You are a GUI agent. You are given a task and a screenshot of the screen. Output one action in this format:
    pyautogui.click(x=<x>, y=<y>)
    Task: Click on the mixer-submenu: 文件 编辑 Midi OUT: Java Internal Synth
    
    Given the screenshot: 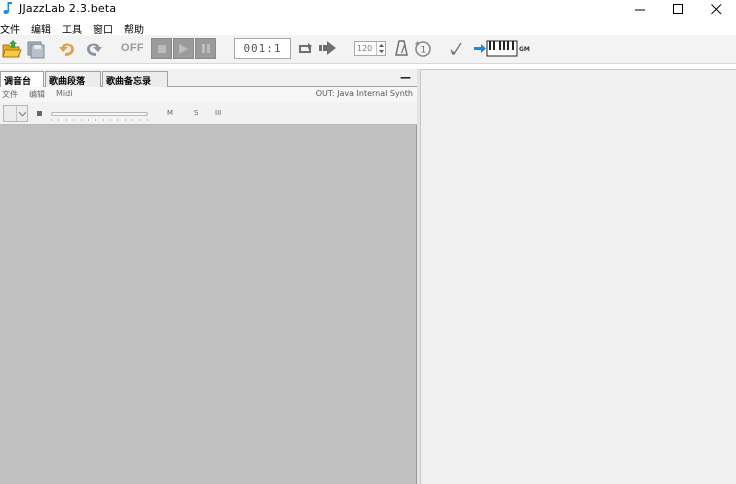 What is the action you would take?
    pyautogui.click(x=208, y=94)
    